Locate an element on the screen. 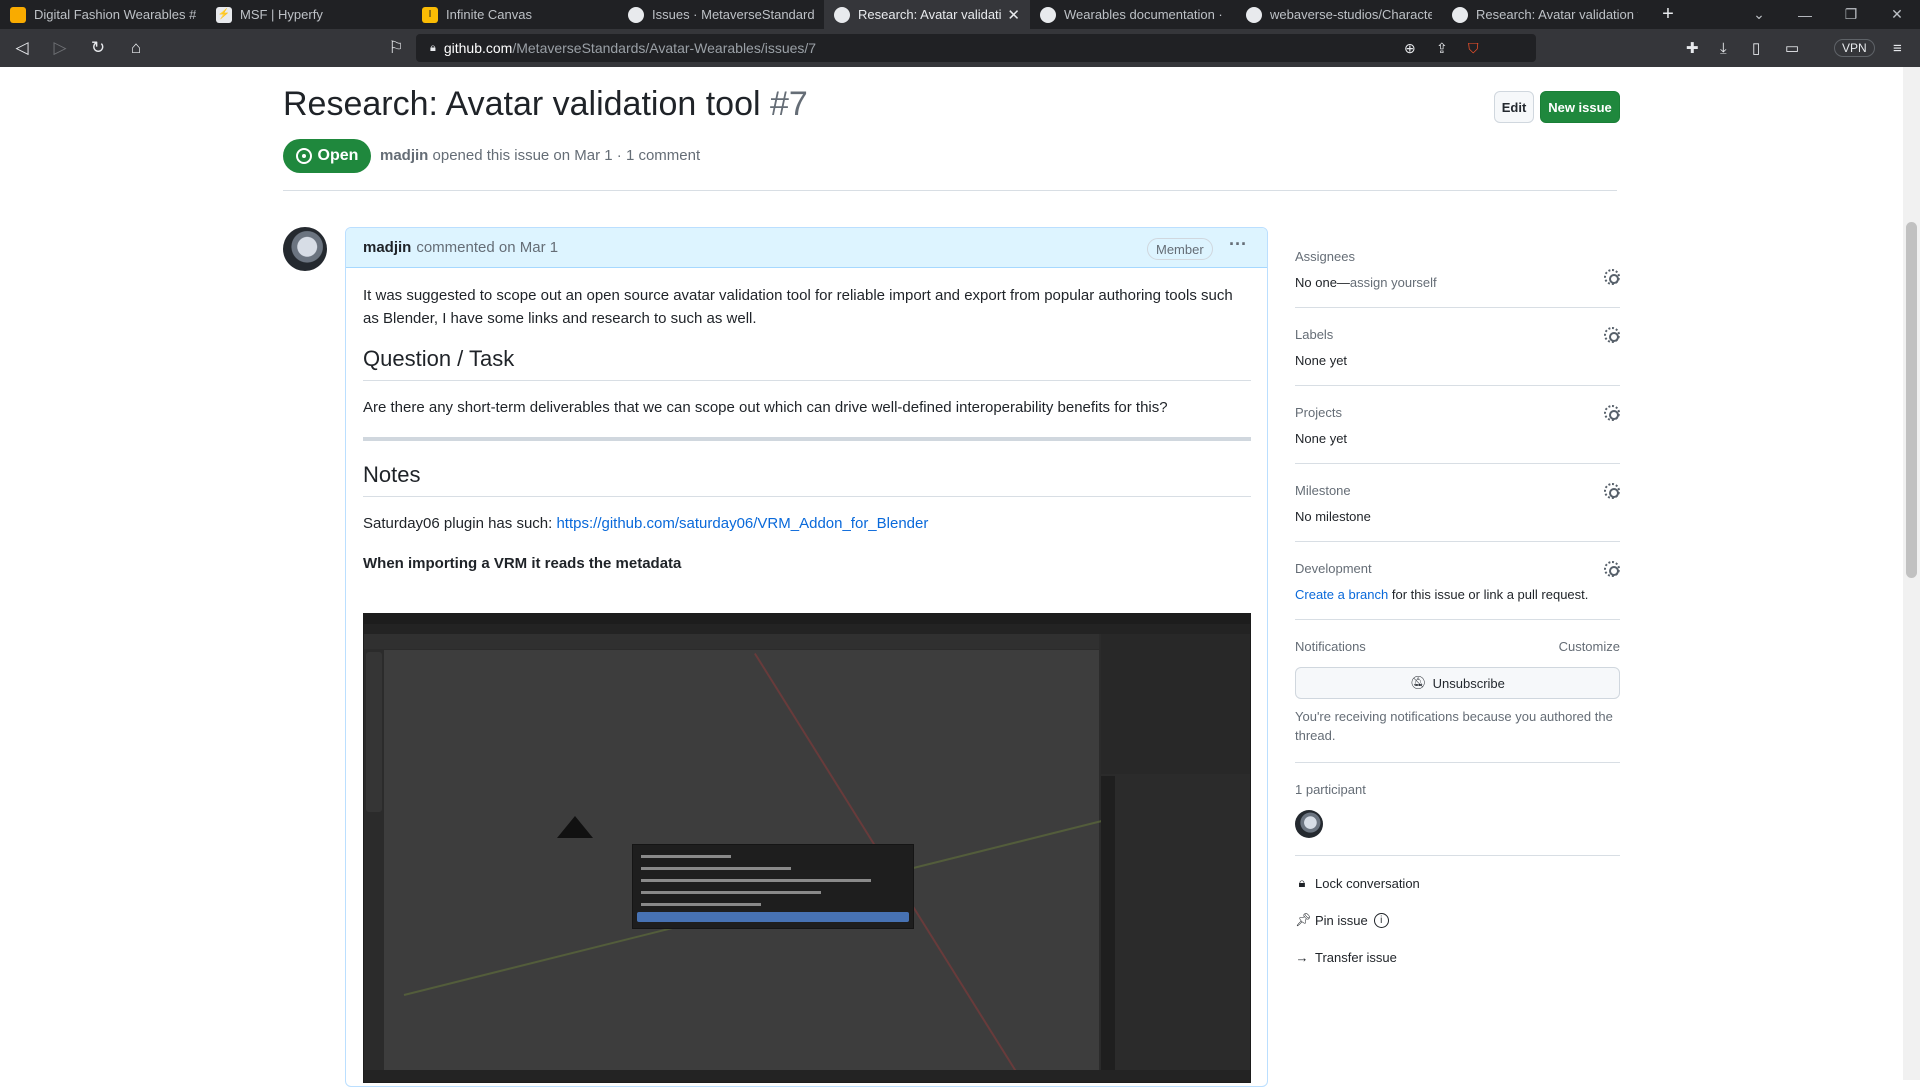  browser-tab: I Infinite Canvas is located at coordinates (515, 14).